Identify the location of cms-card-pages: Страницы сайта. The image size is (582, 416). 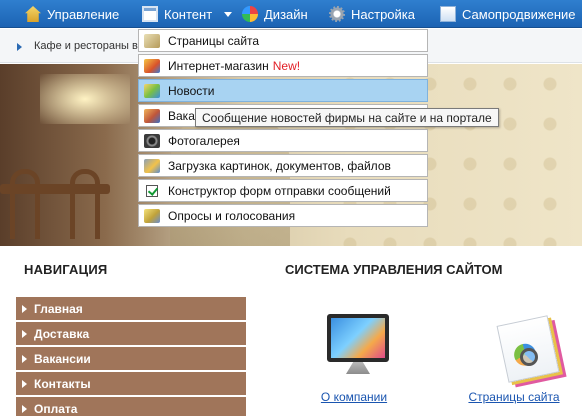
(514, 356).